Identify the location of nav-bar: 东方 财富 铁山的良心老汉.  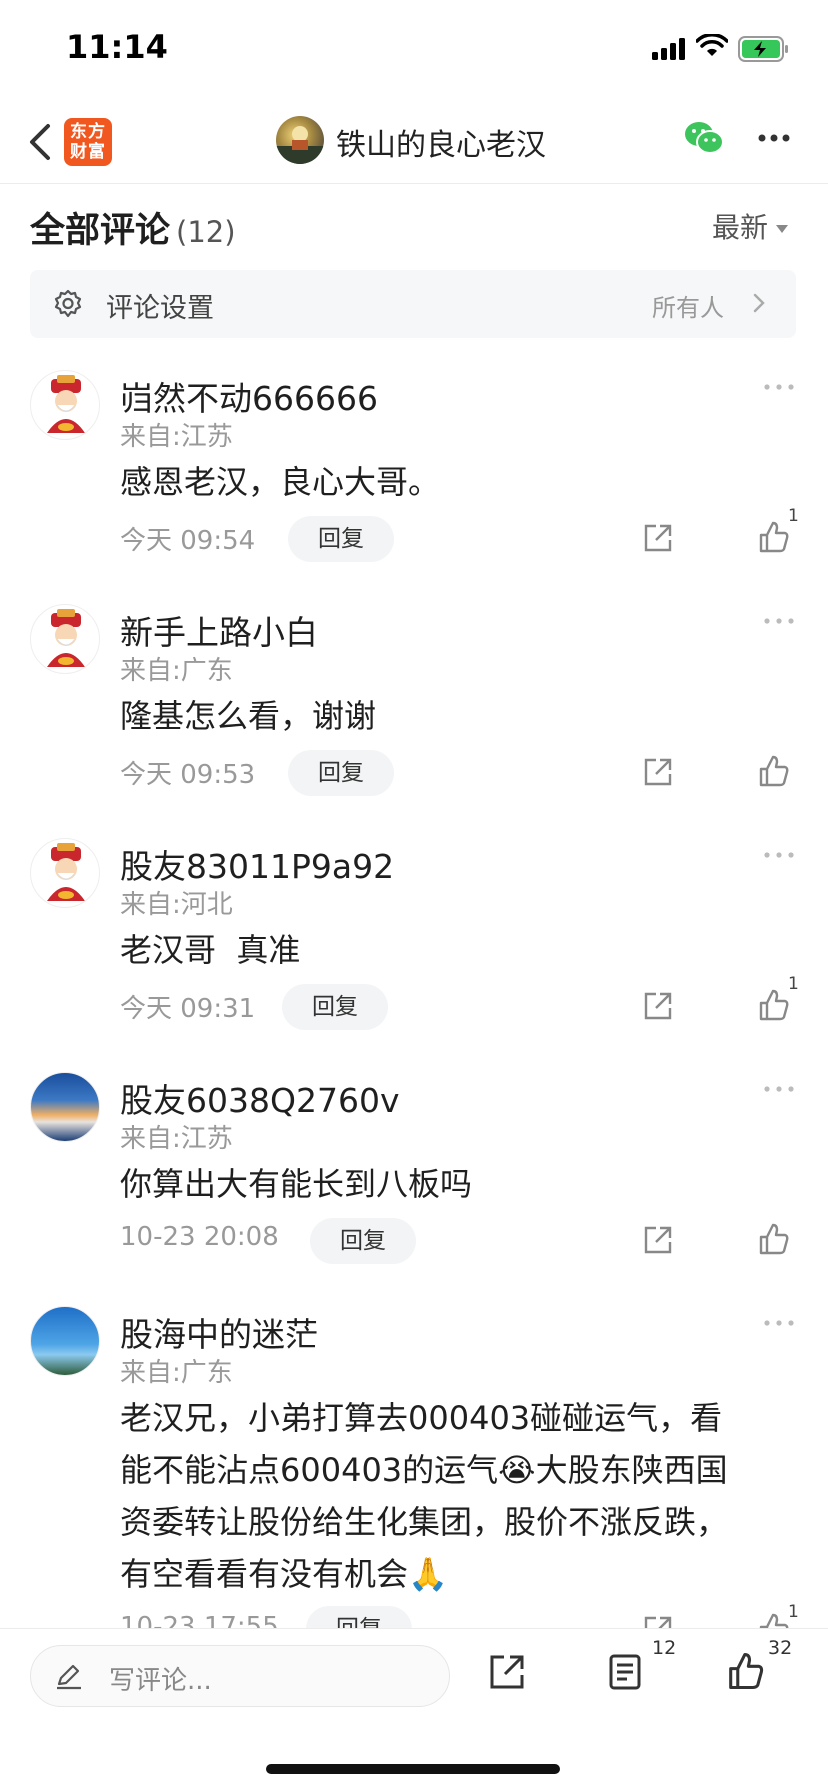
(414, 142).